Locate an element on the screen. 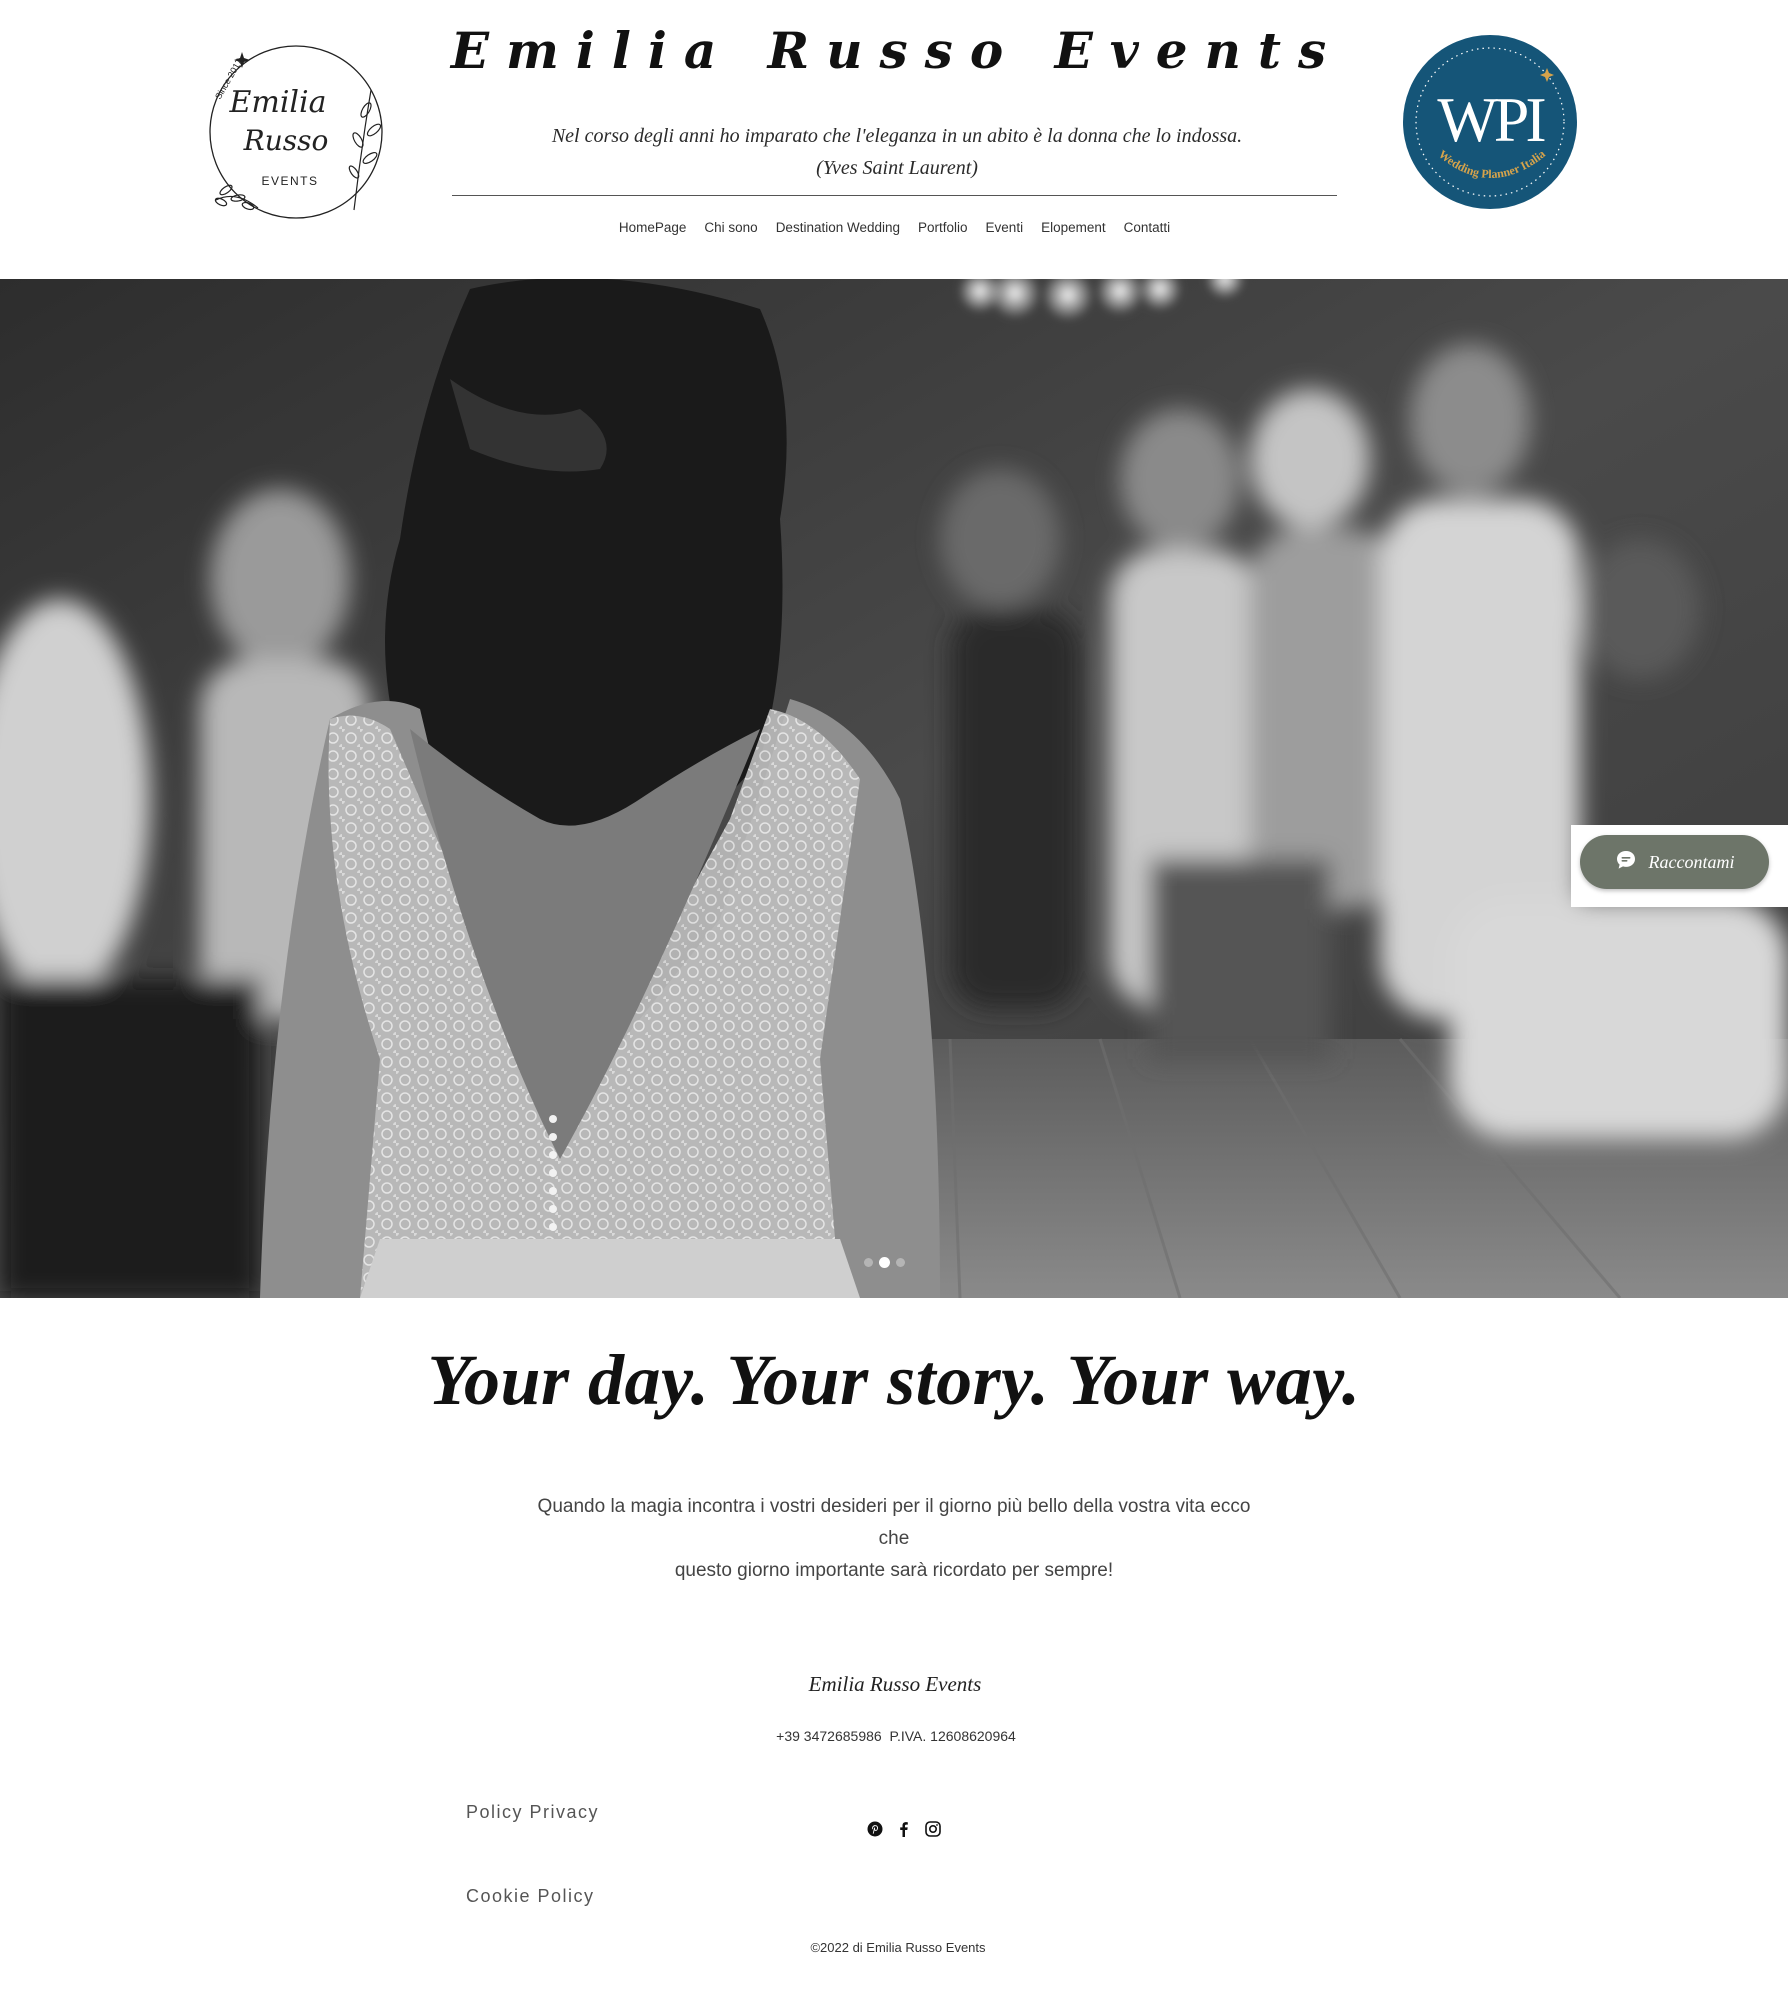 This screenshot has width=1788, height=1989. nav-item-portfolio: Portfolio is located at coordinates (943, 227).